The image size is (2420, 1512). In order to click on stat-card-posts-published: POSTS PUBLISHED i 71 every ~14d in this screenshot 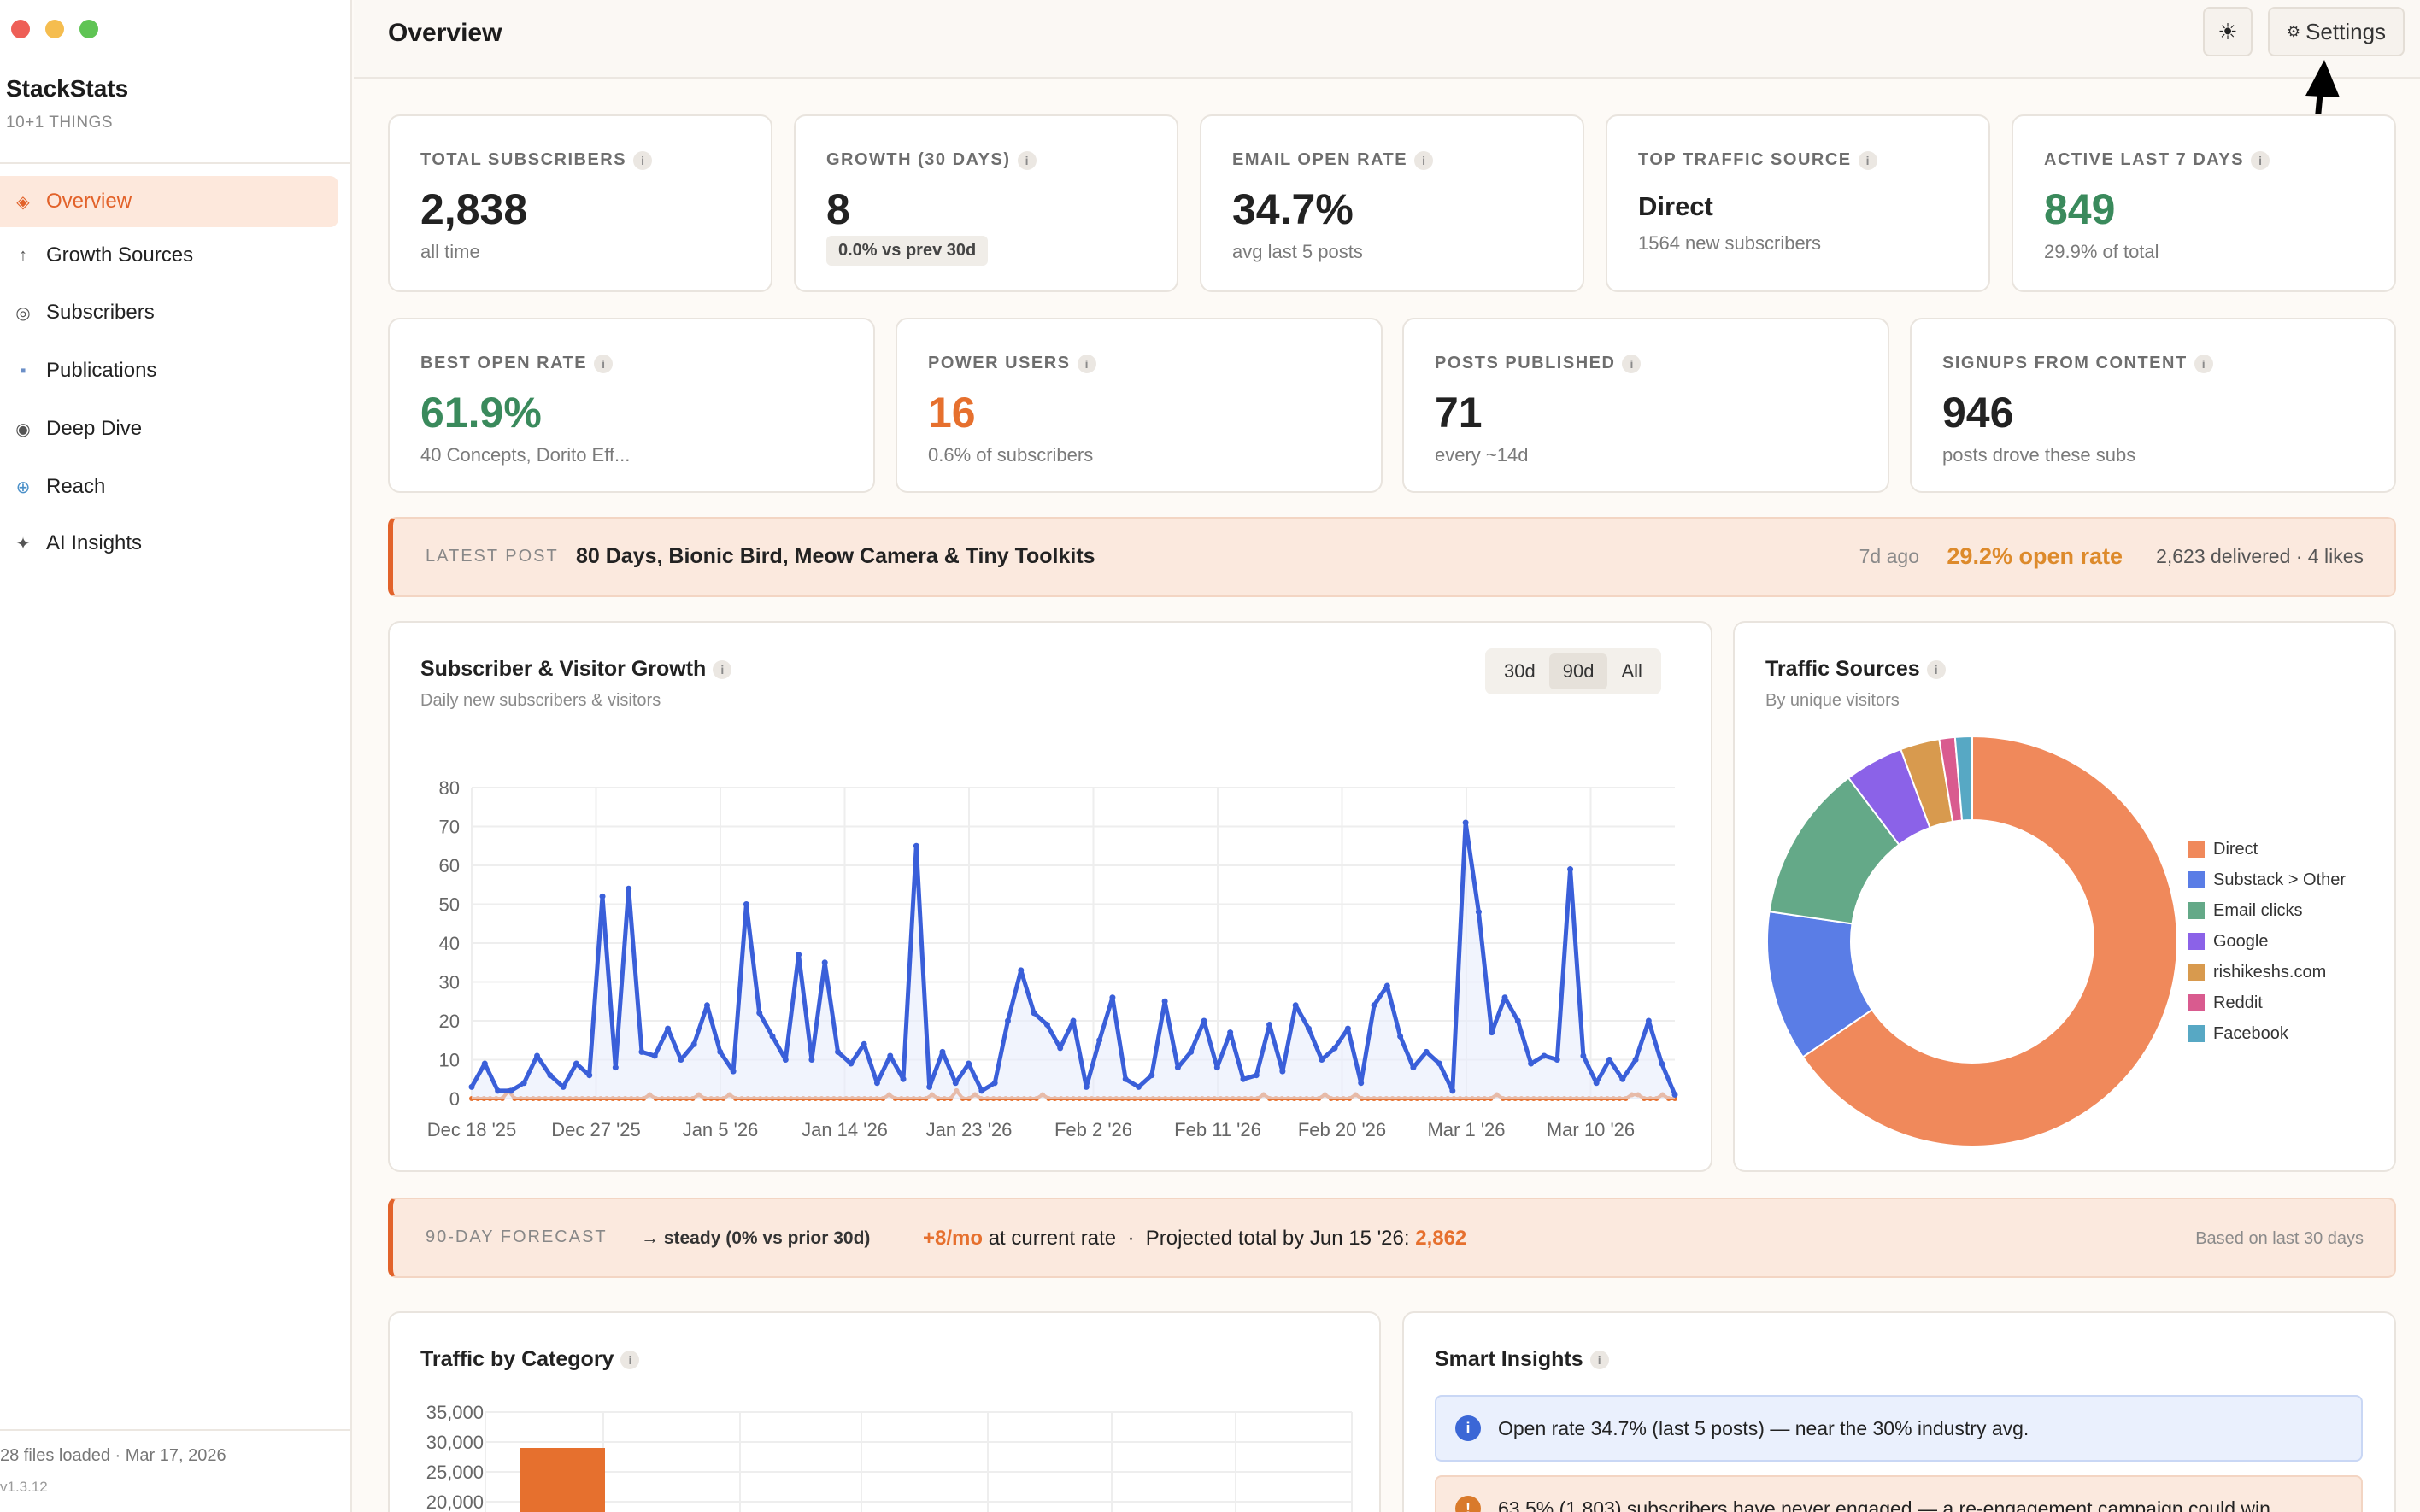, I will do `click(1645, 405)`.